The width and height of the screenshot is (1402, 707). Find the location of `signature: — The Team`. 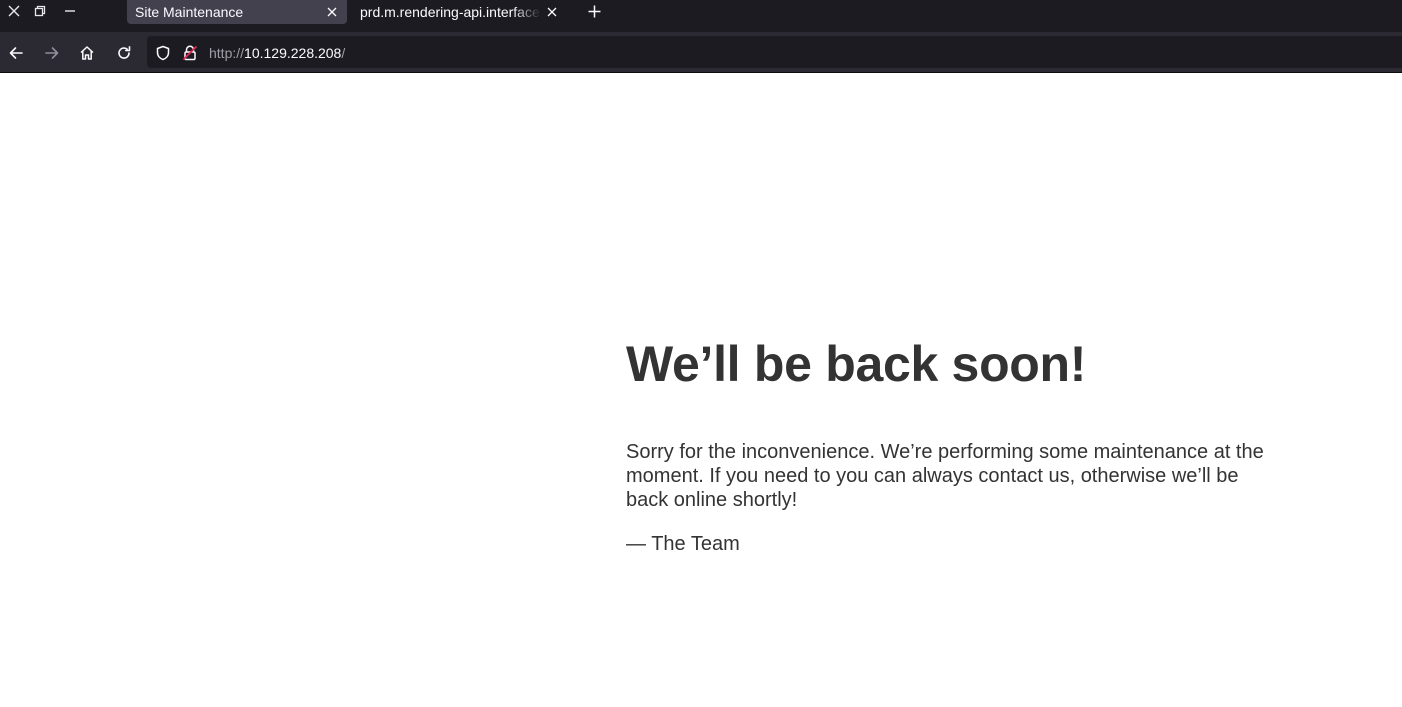

signature: — The Team is located at coordinates (683, 544).